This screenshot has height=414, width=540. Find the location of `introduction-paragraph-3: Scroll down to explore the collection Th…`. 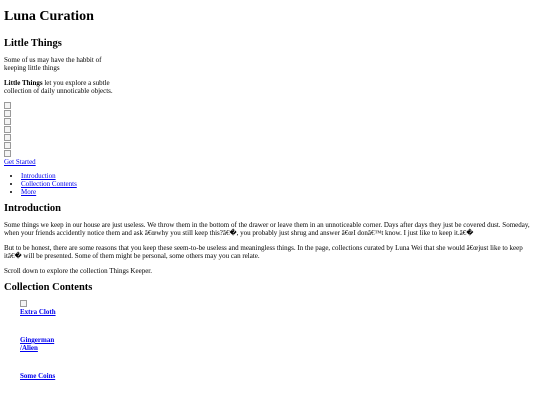

introduction-paragraph-3: Scroll down to explore the collection Th… is located at coordinates (78, 271).